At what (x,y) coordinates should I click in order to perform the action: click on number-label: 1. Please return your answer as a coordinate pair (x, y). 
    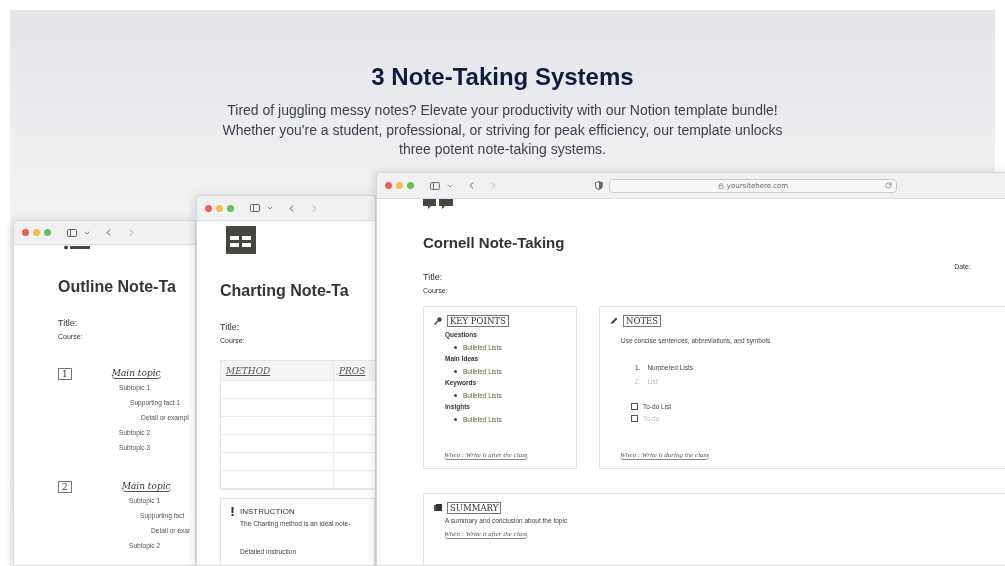
    Looking at the image, I should click on (65, 374).